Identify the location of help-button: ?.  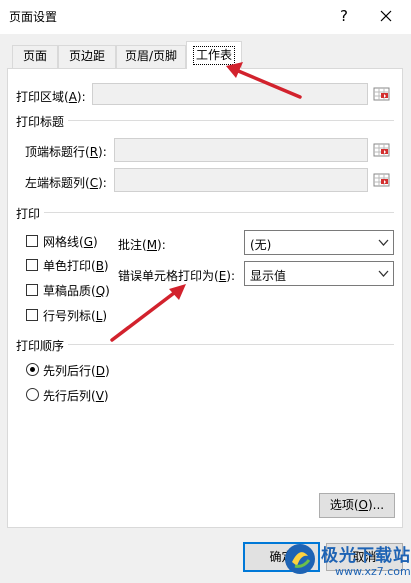
(344, 16).